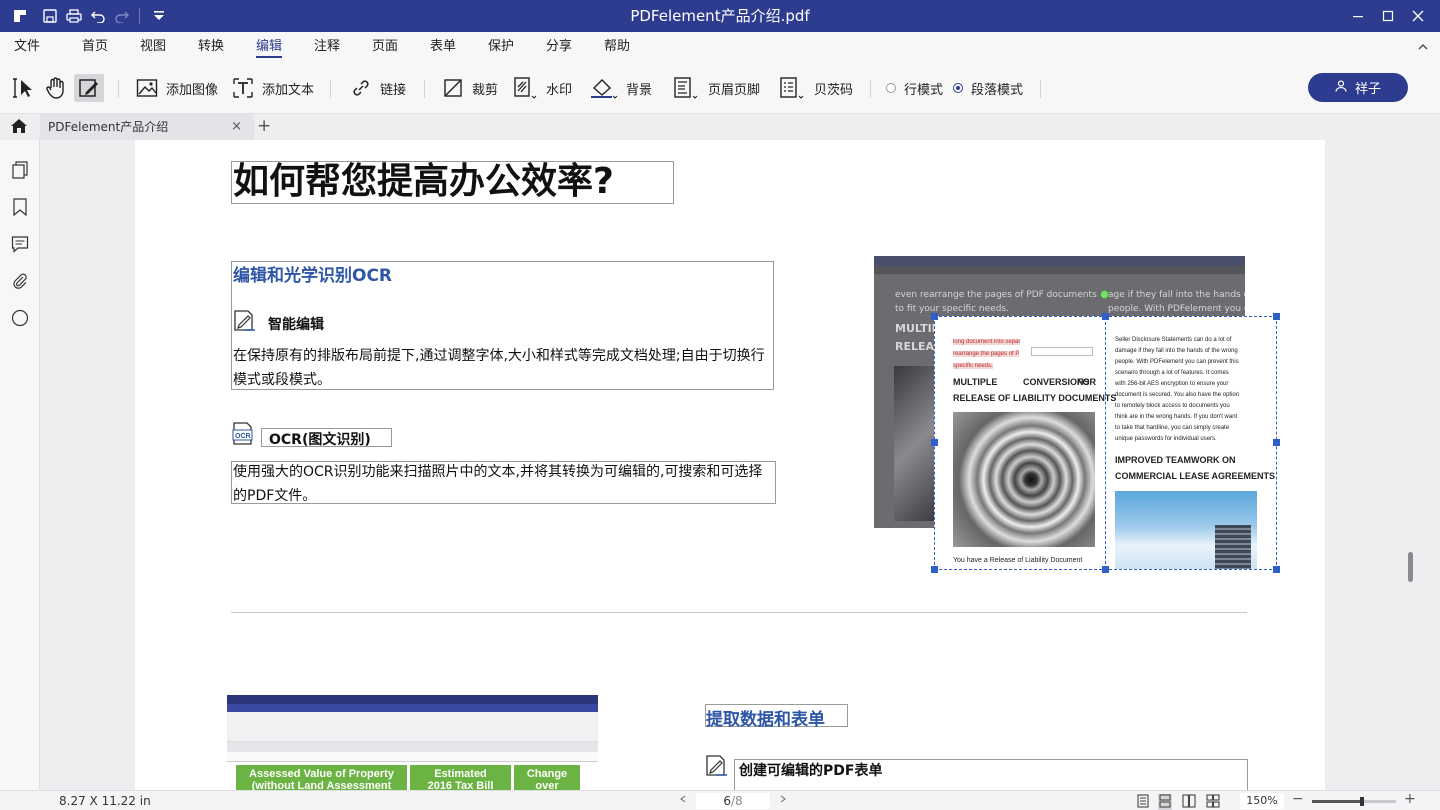 The height and width of the screenshot is (810, 1440). What do you see at coordinates (56, 88) in the screenshot?
I see `hand-tool-button` at bounding box center [56, 88].